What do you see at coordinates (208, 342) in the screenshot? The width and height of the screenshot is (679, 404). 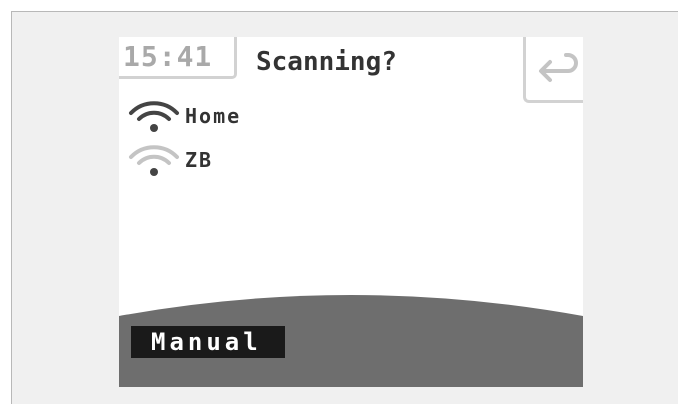 I see `manual-button: Manual` at bounding box center [208, 342].